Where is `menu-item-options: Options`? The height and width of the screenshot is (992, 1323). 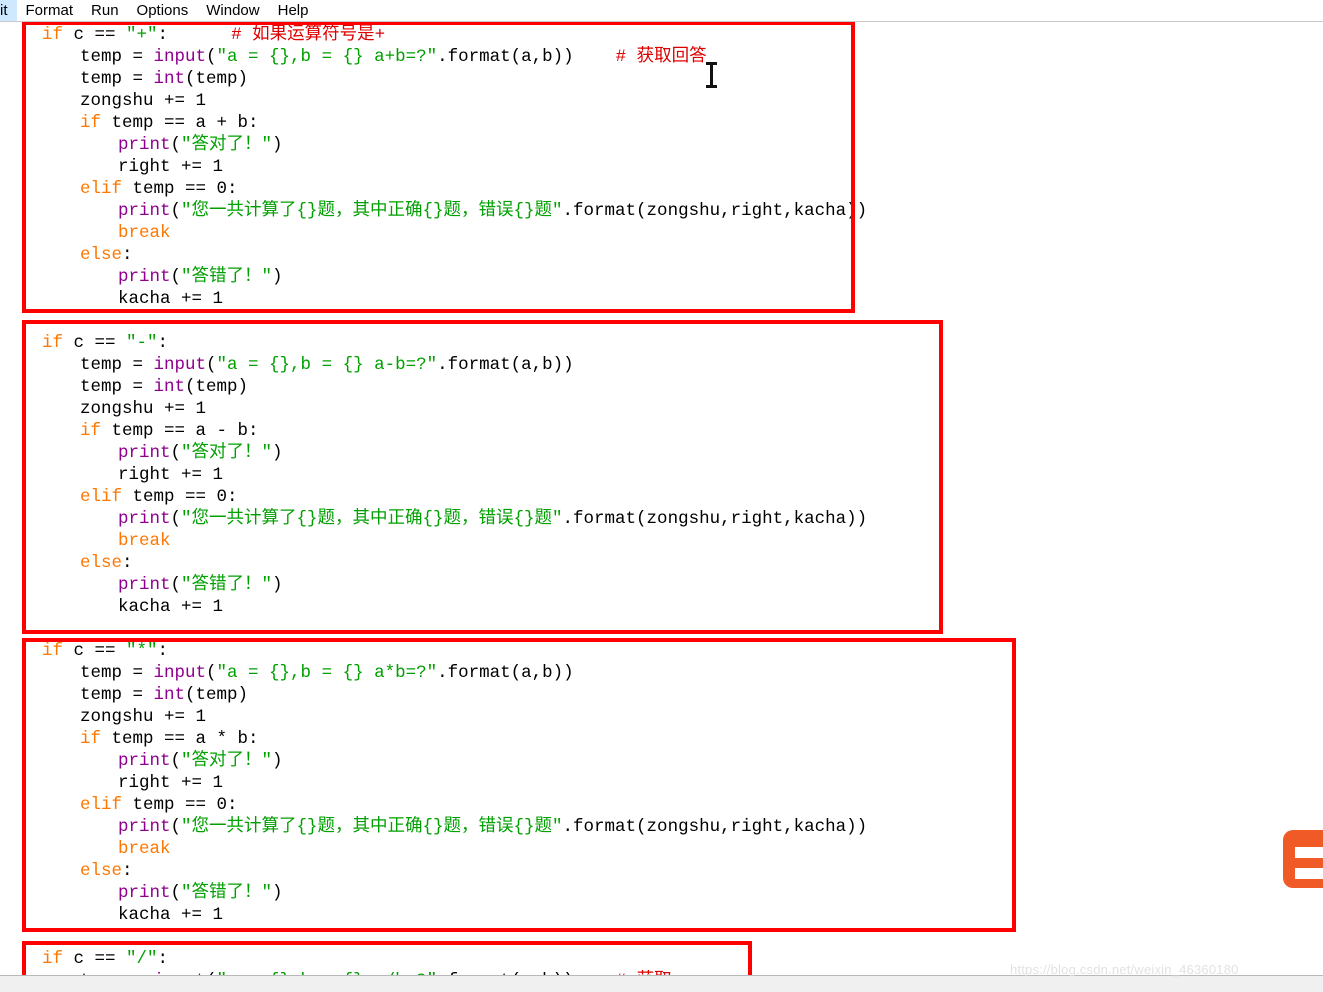 menu-item-options: Options is located at coordinates (163, 10).